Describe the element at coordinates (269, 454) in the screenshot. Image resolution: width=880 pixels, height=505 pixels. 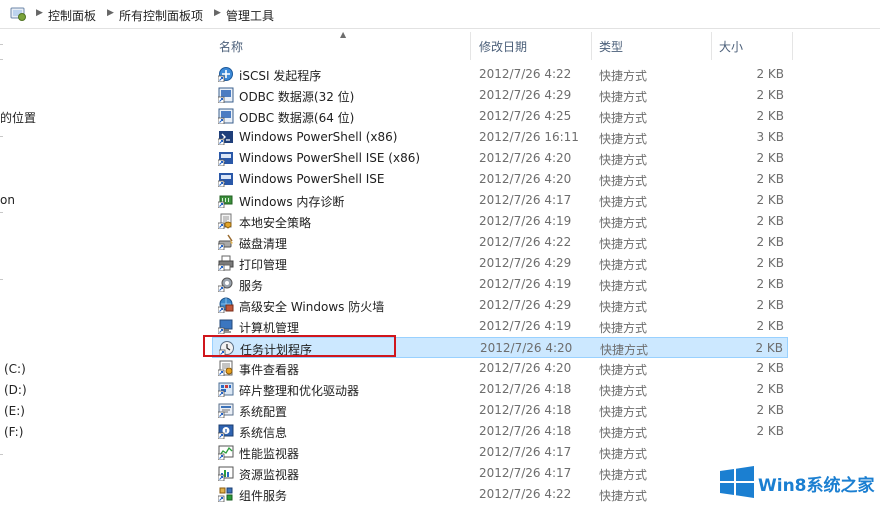
I see `file-name: 性能监视器` at that location.